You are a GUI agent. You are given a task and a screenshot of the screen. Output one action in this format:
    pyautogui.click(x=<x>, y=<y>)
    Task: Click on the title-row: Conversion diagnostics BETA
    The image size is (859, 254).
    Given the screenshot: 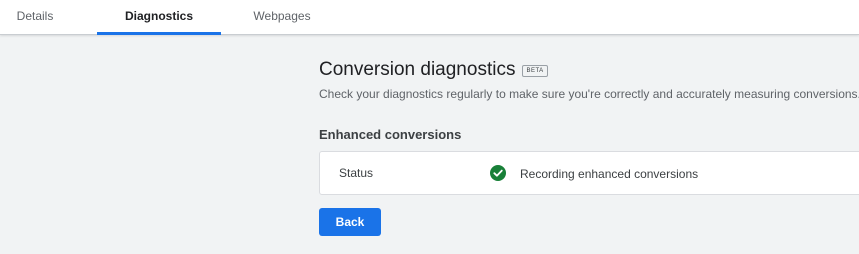 What is the action you would take?
    pyautogui.click(x=433, y=70)
    